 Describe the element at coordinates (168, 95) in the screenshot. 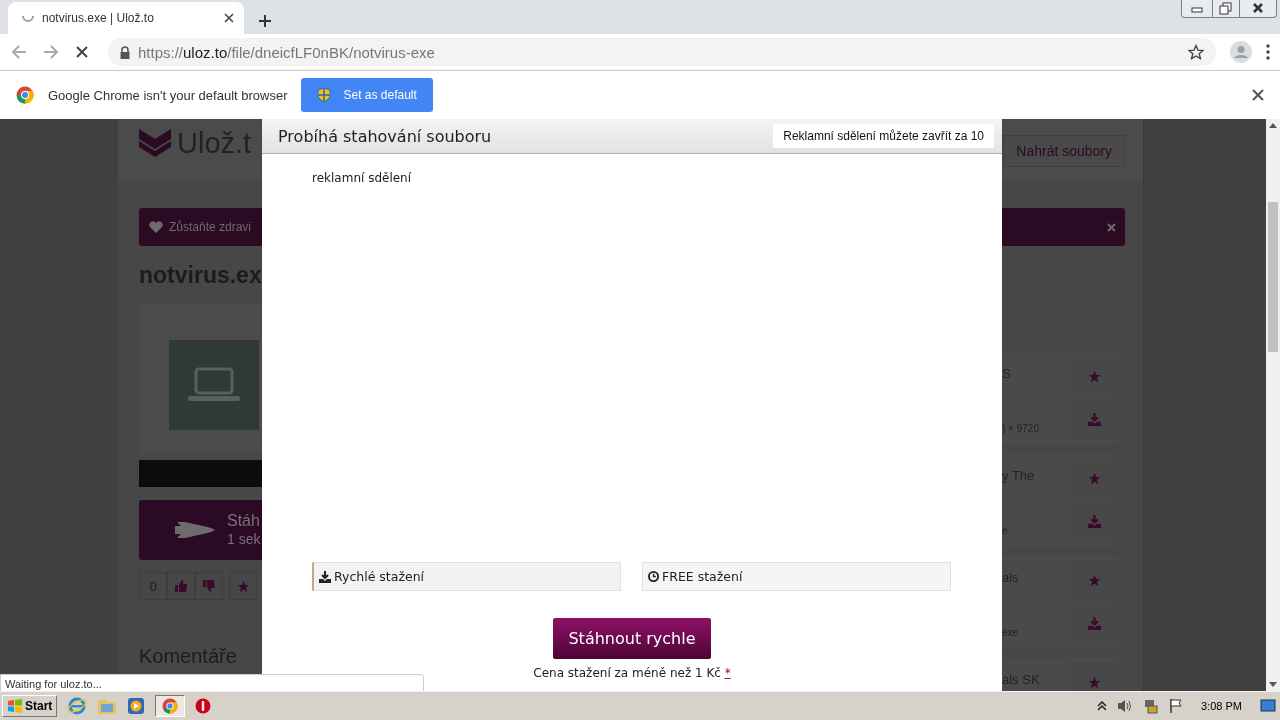

I see `infobar-message: Google Chrome isn't your default browser` at that location.